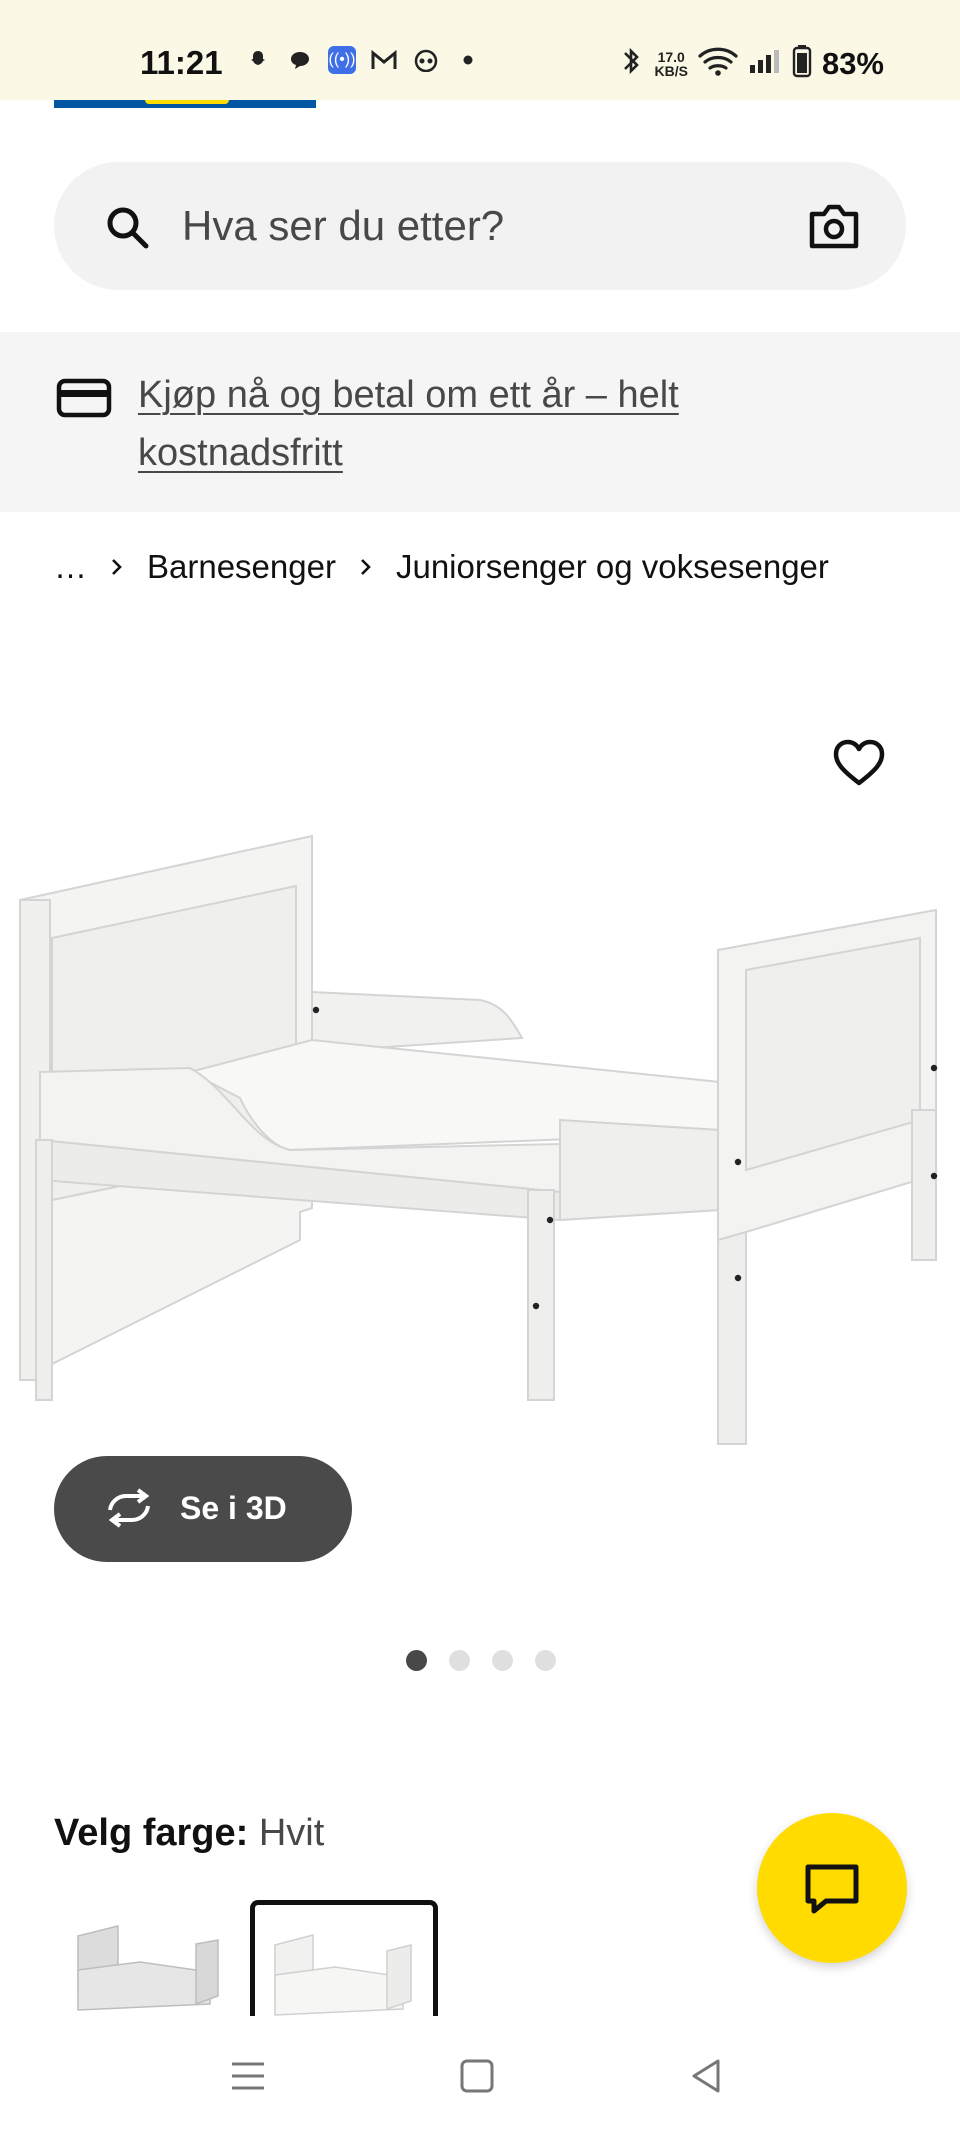 Image resolution: width=960 pixels, height=2133 pixels. Describe the element at coordinates (154, 1958) in the screenshot. I see `color-swatch-grey` at that location.